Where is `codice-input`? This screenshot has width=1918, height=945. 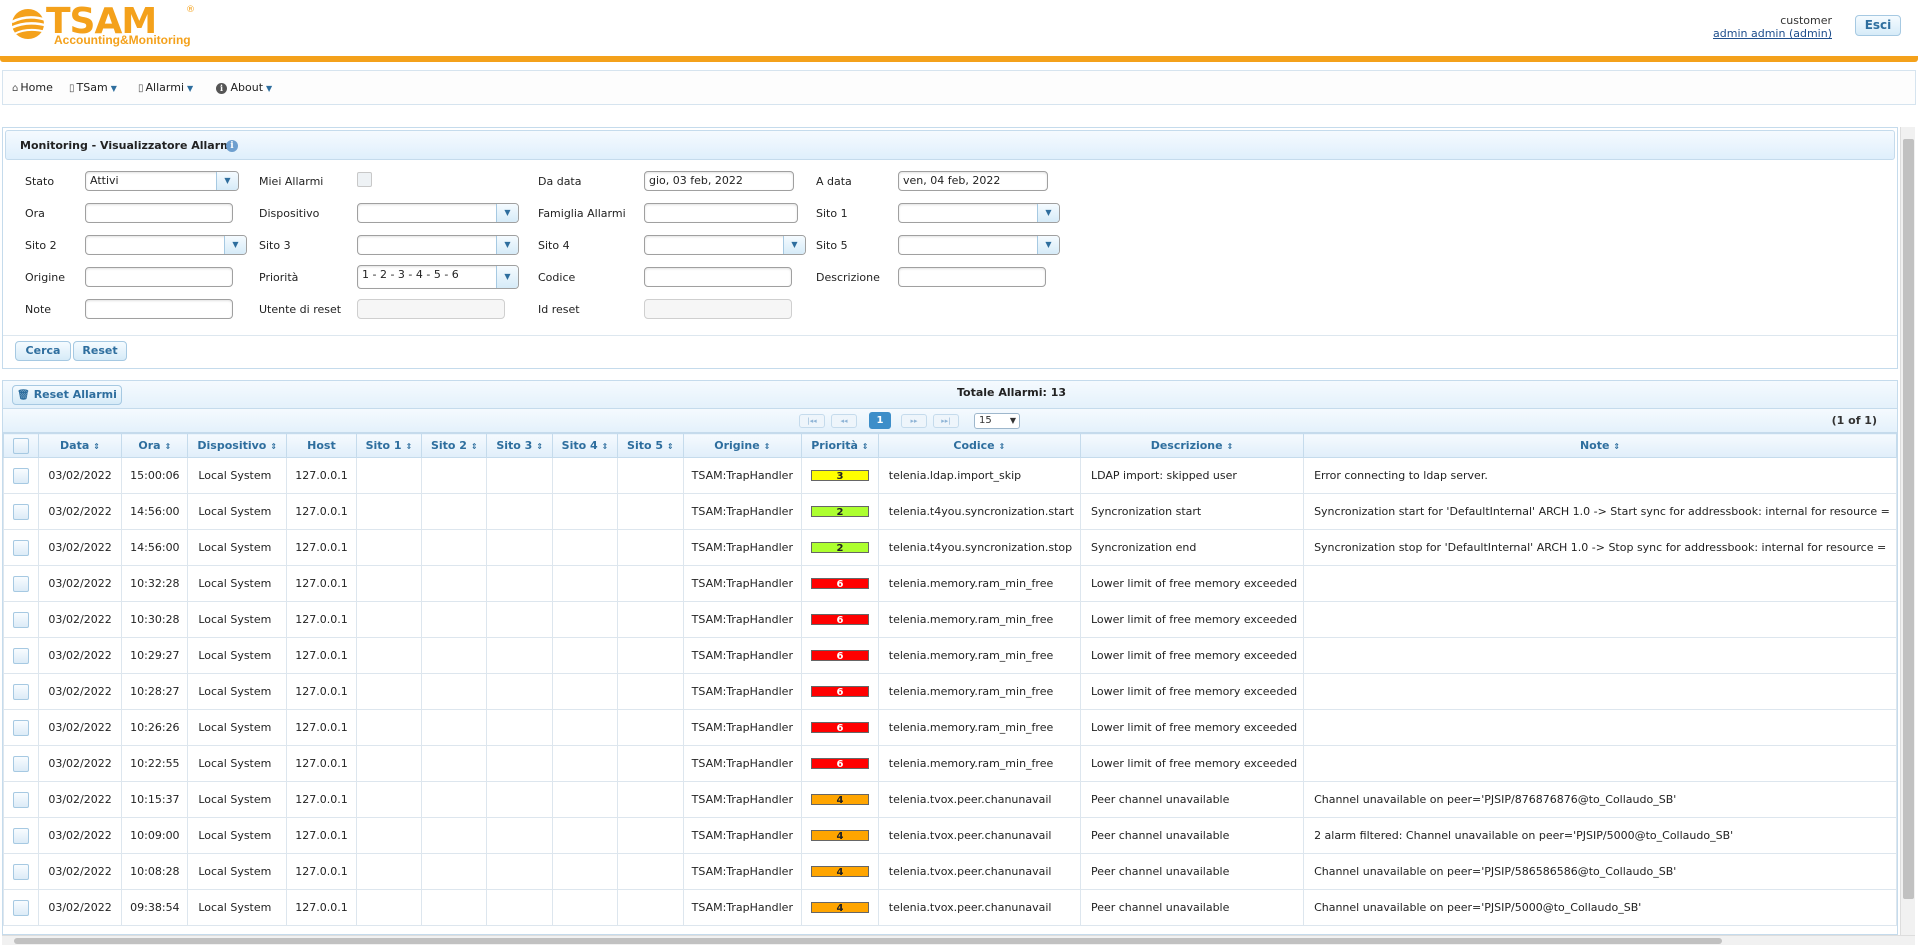
codice-input is located at coordinates (718, 277).